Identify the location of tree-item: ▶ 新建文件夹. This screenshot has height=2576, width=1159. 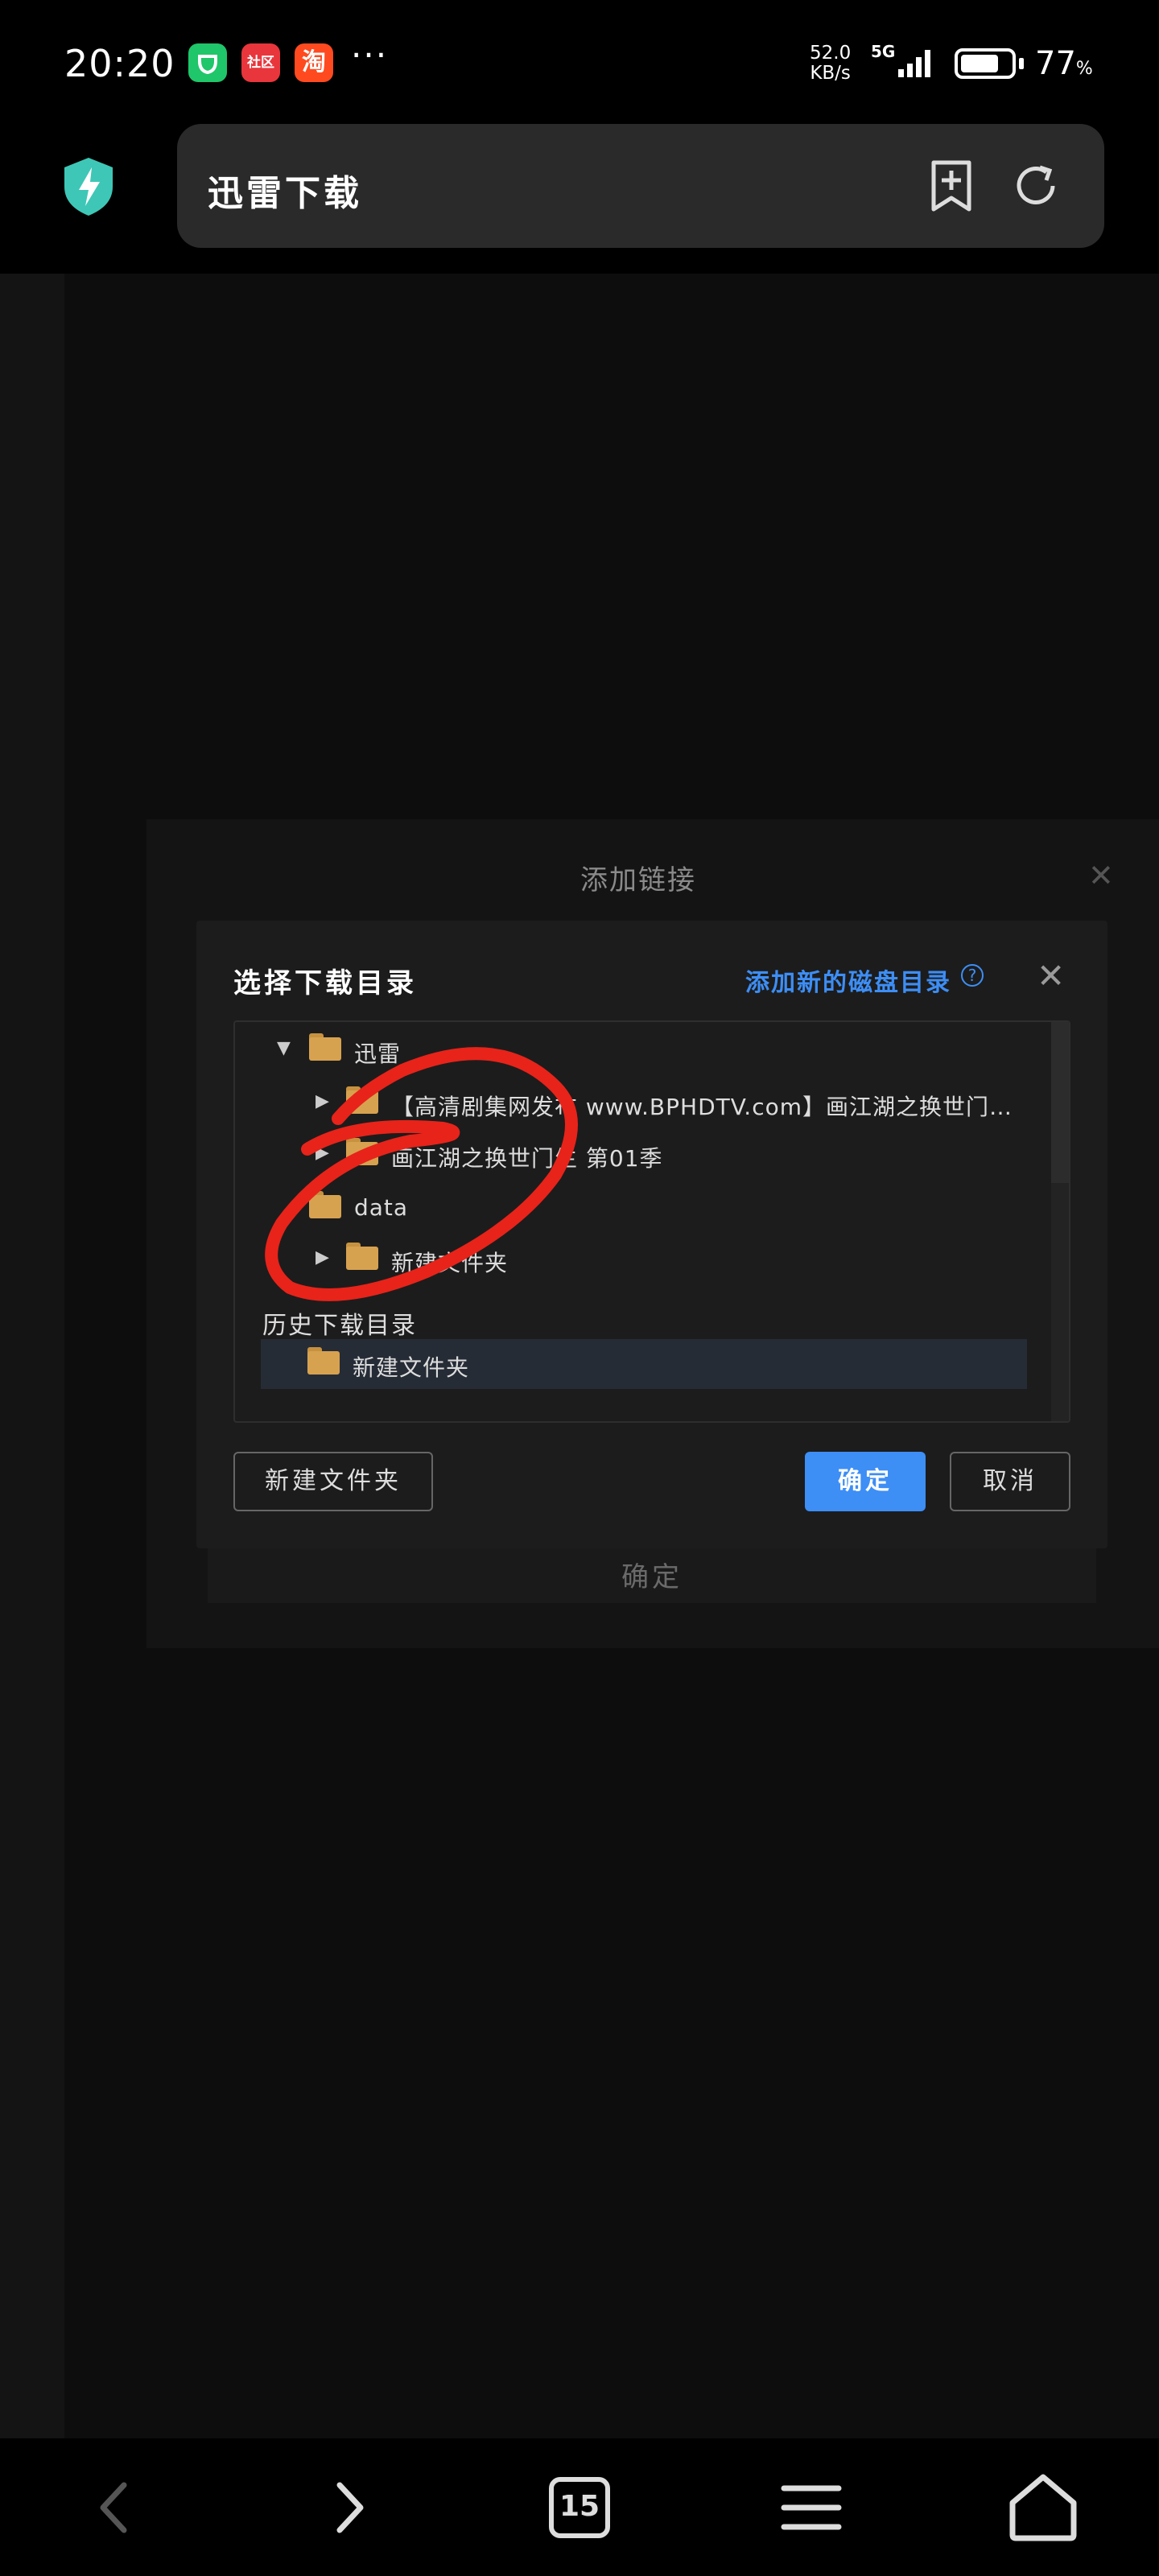
(641, 1258).